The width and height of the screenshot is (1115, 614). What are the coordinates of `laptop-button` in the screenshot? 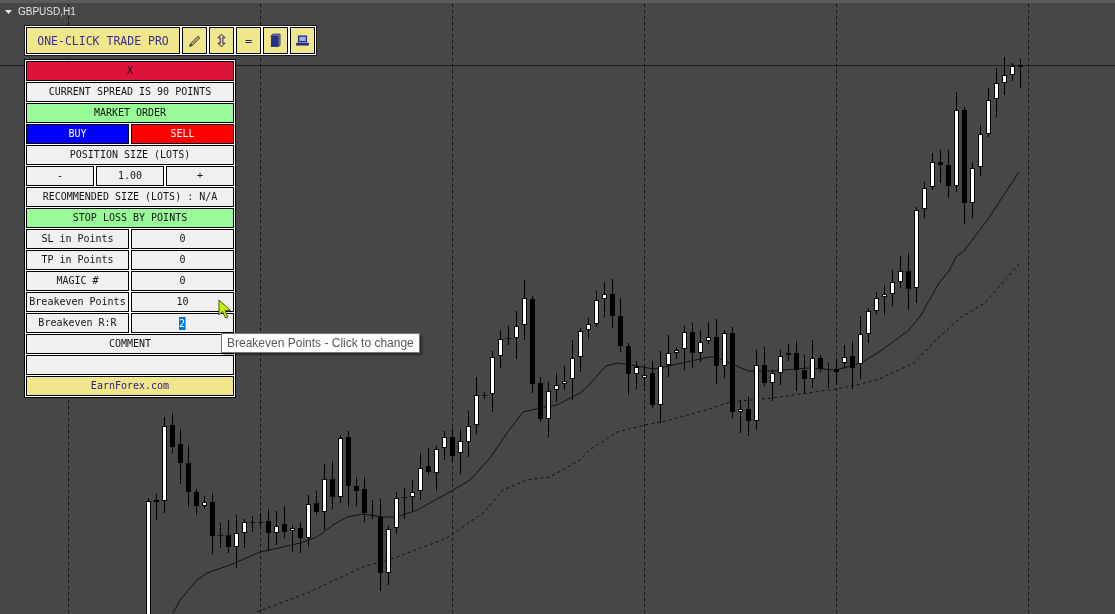 It's located at (302, 40).